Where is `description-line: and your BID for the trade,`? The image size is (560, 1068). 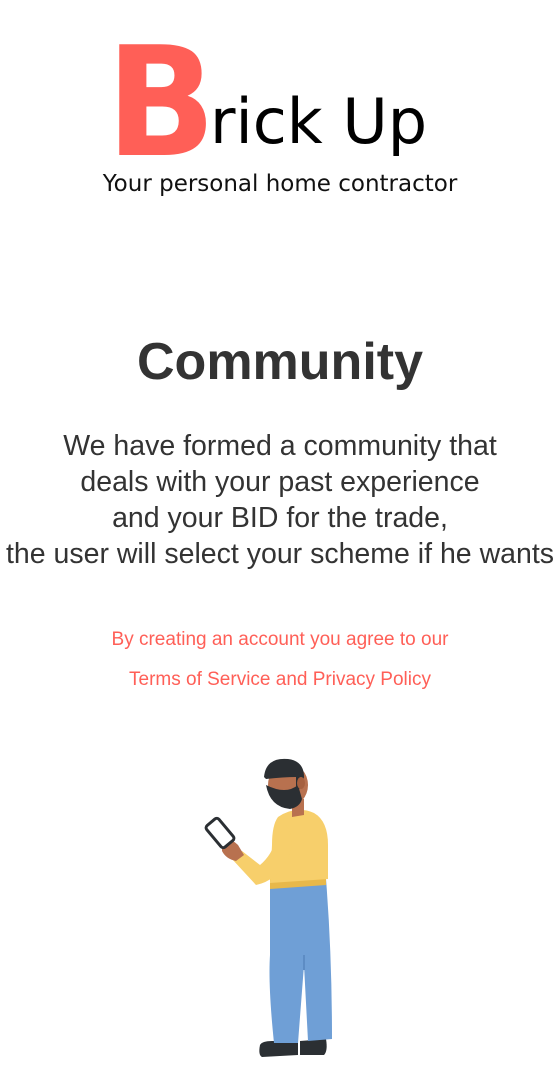
description-line: and your BID for the trade, is located at coordinates (280, 518).